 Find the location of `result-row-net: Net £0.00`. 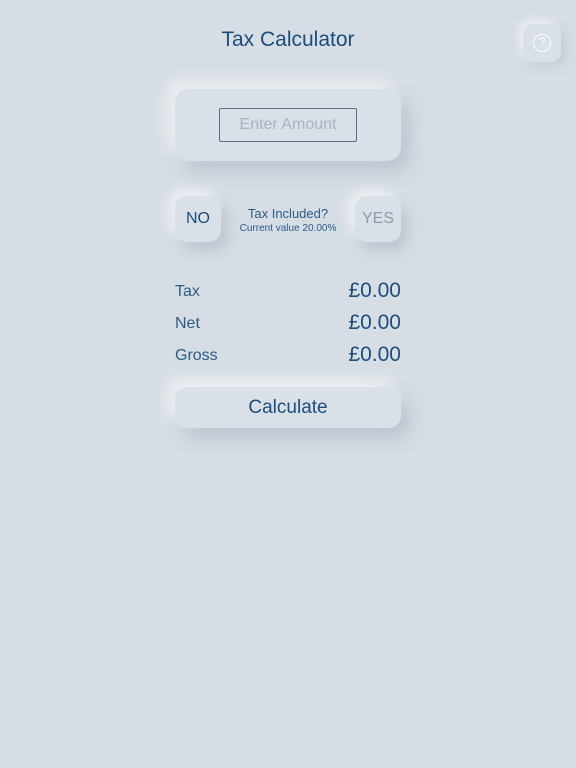

result-row-net: Net £0.00 is located at coordinates (288, 322).